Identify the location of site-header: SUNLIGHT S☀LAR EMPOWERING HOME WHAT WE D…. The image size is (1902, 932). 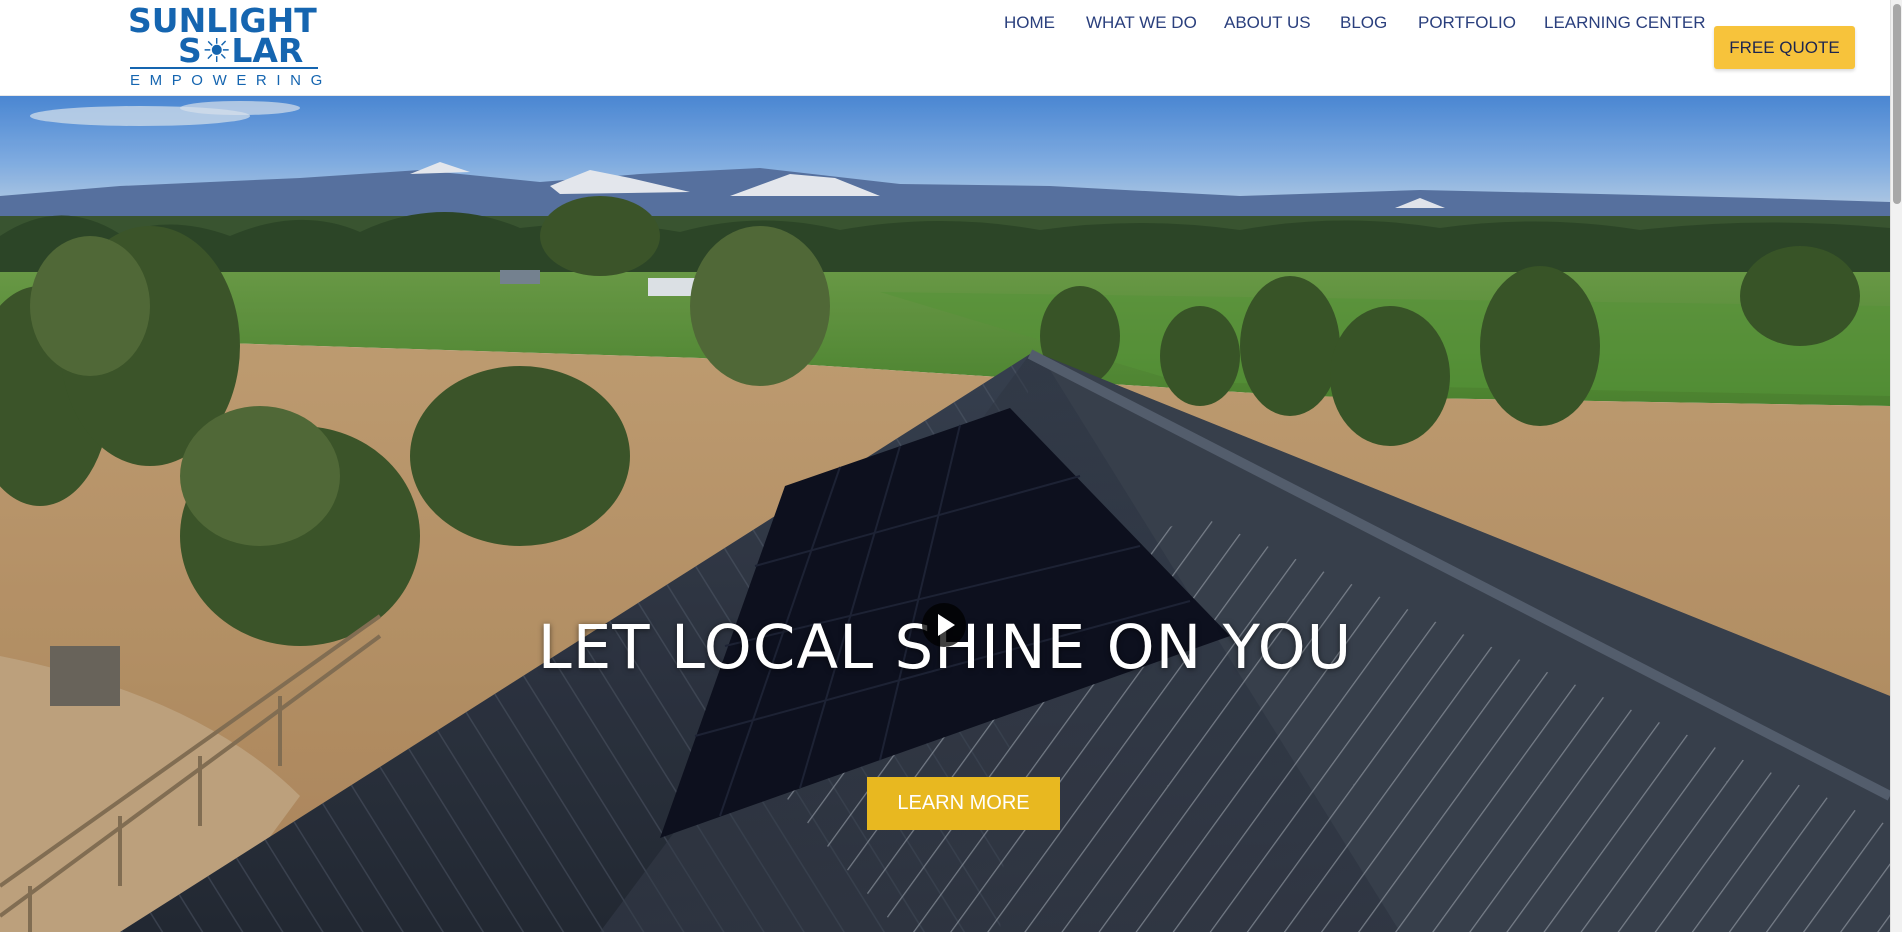
(945, 48).